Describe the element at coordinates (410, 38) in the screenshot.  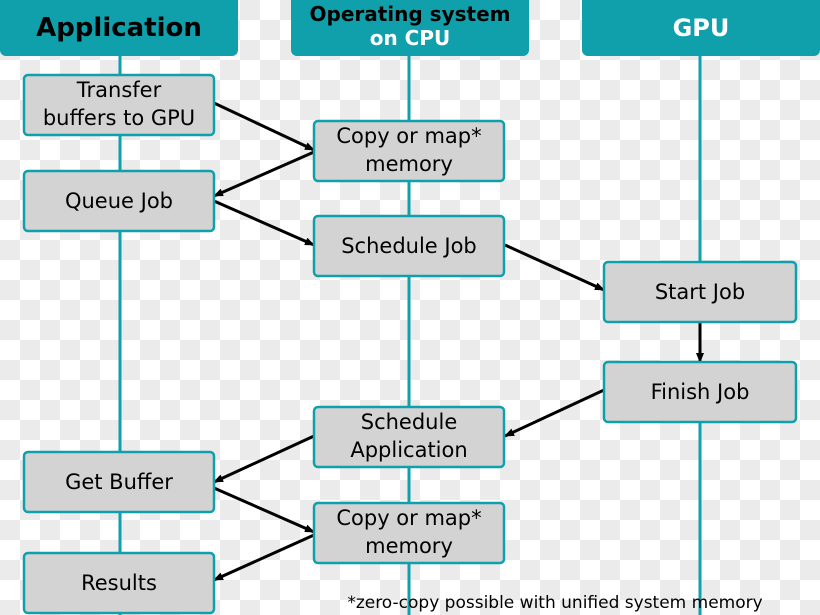
I see `lane-title: on CPU` at that location.